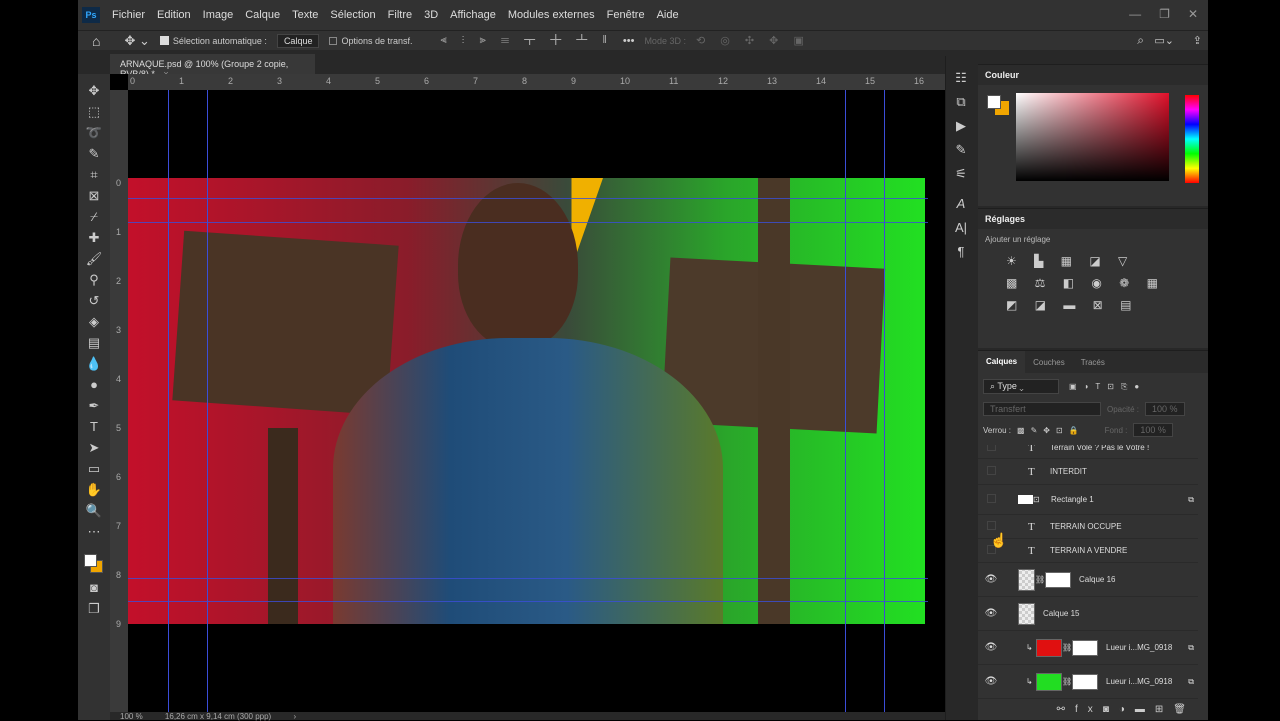 The width and height of the screenshot is (1280, 721). What do you see at coordinates (668, 15) in the screenshot?
I see `menu-aide: Aide` at bounding box center [668, 15].